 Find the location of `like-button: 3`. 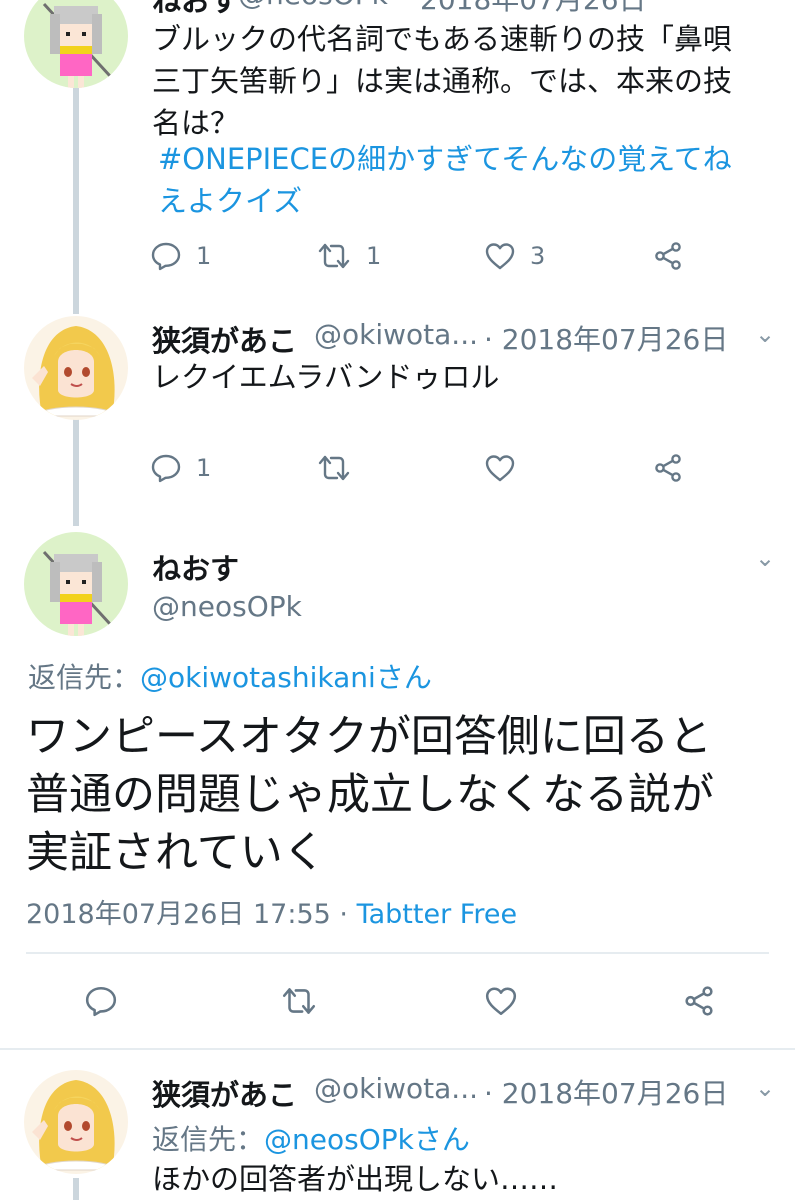

like-button: 3 is located at coordinates (514, 256).